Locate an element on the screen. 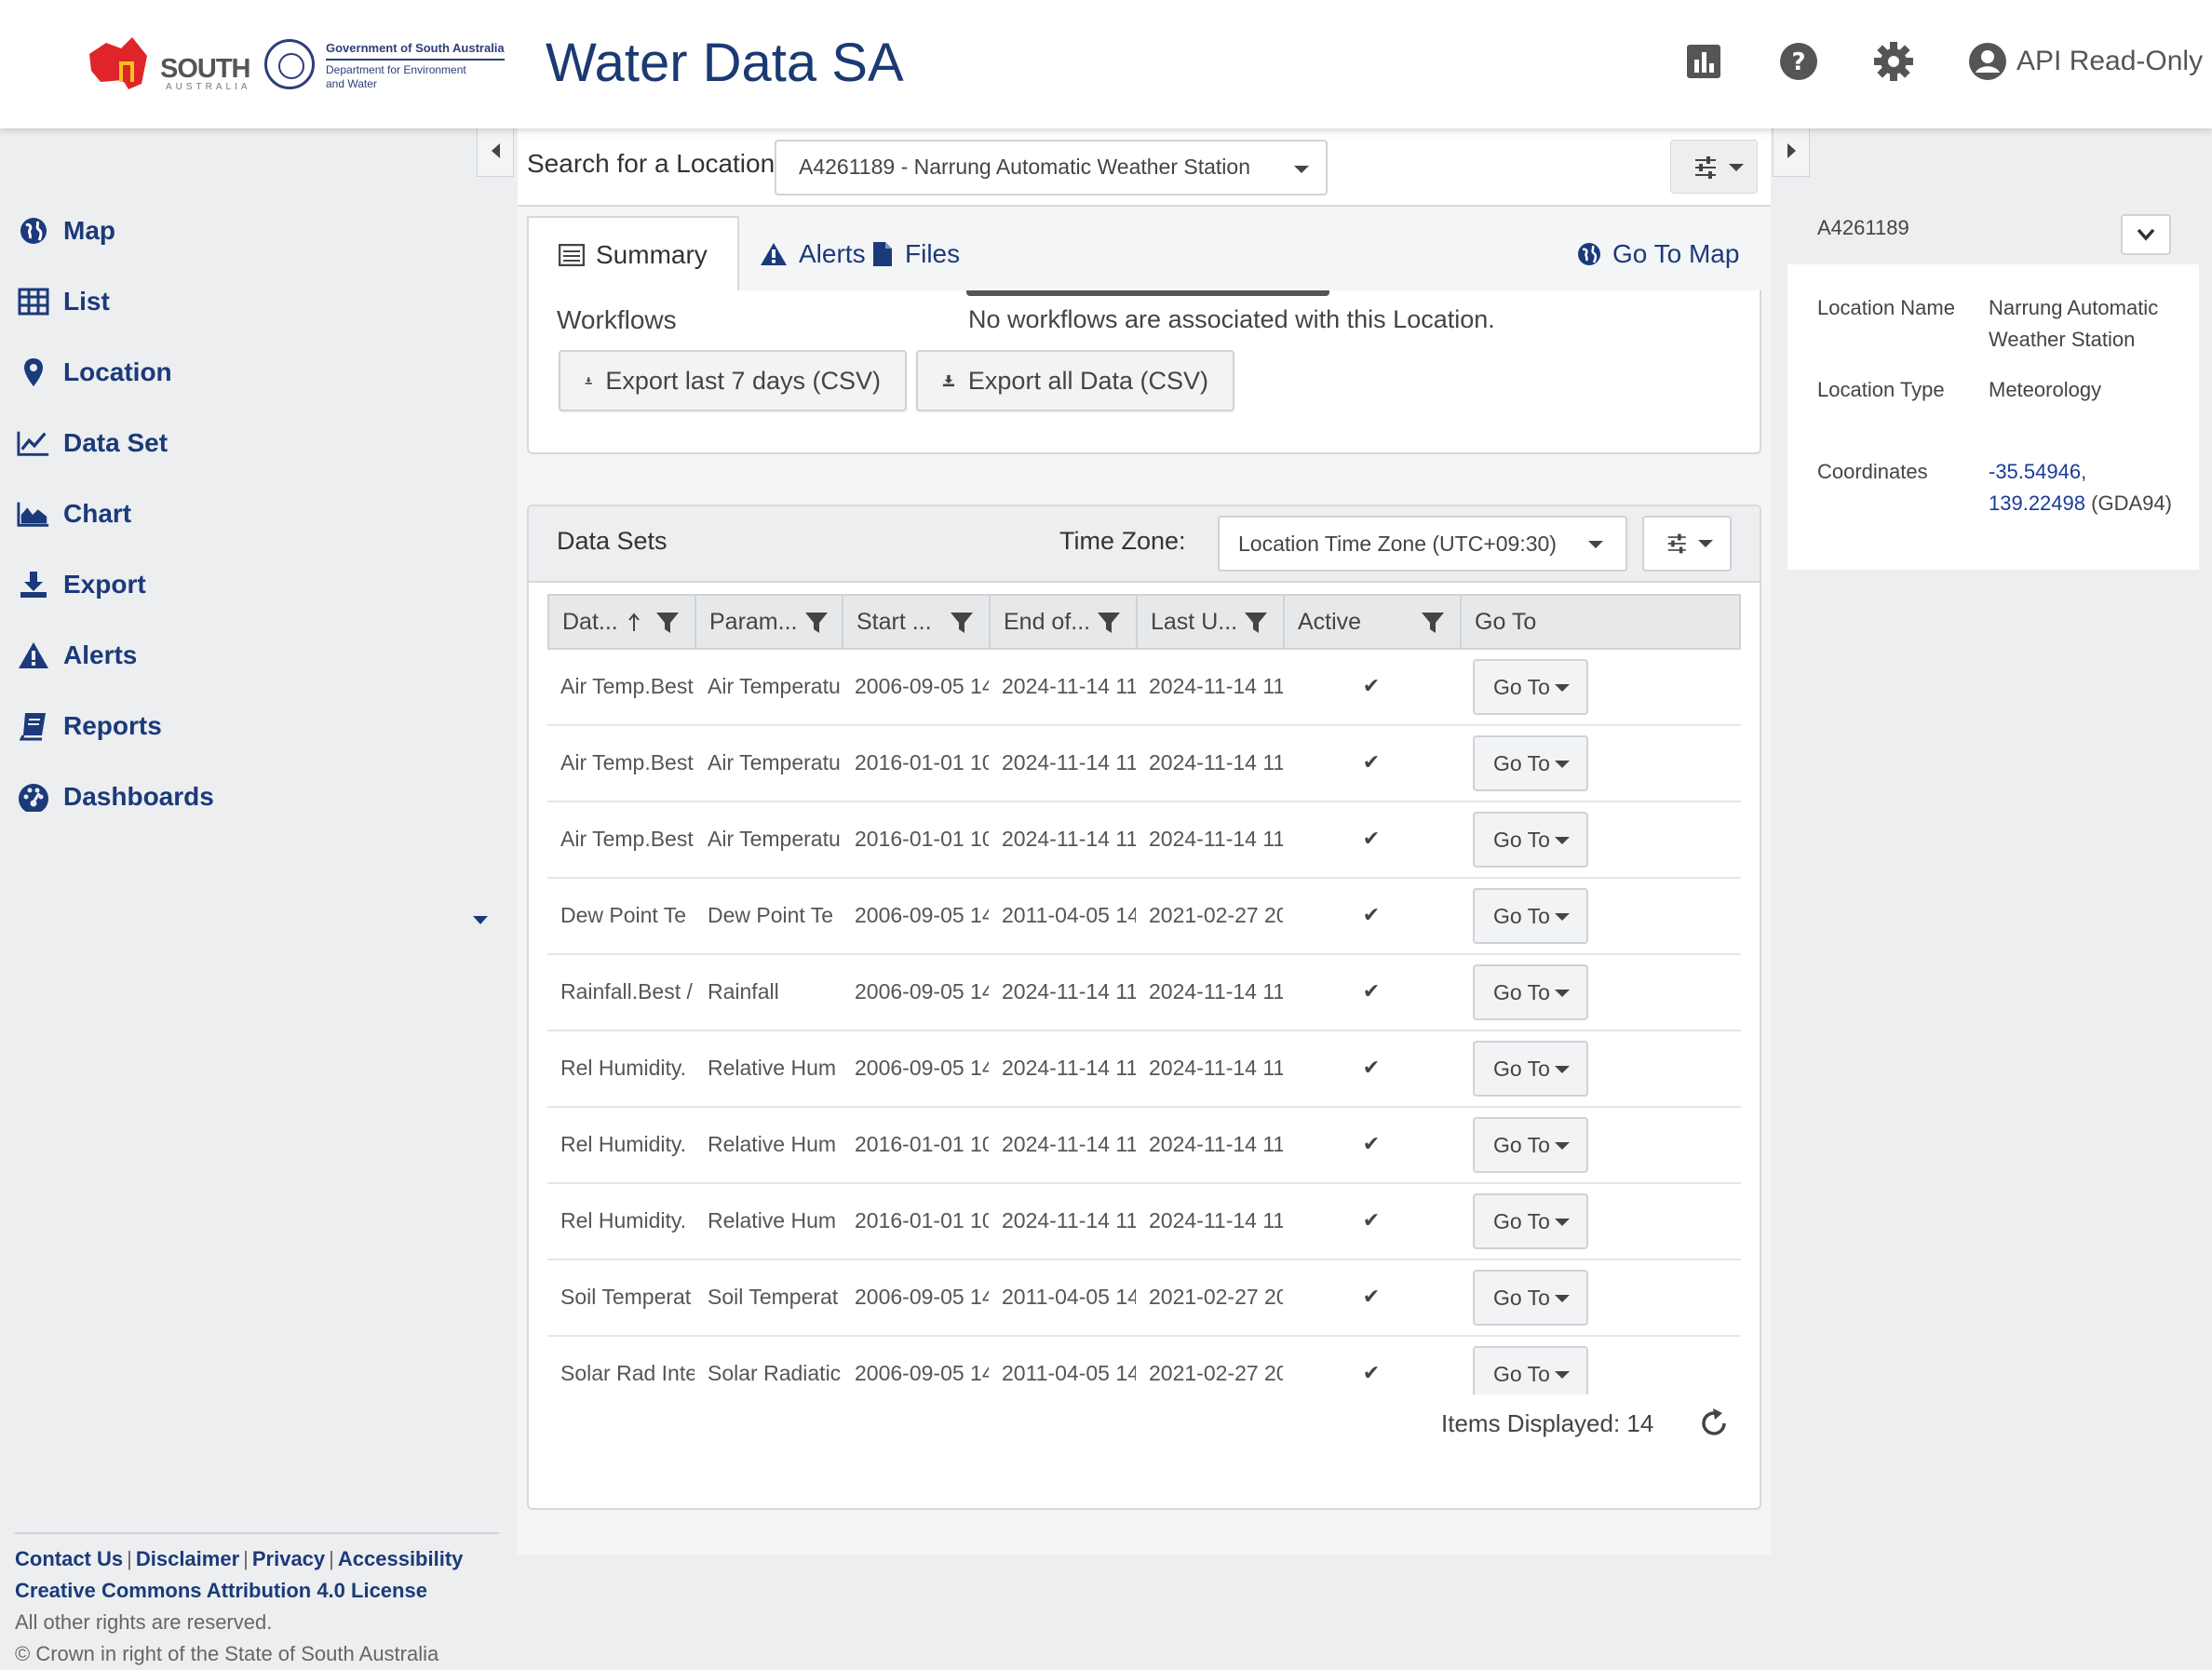 This screenshot has height=1670, width=2212. bar-chart-icon is located at coordinates (1703, 62).